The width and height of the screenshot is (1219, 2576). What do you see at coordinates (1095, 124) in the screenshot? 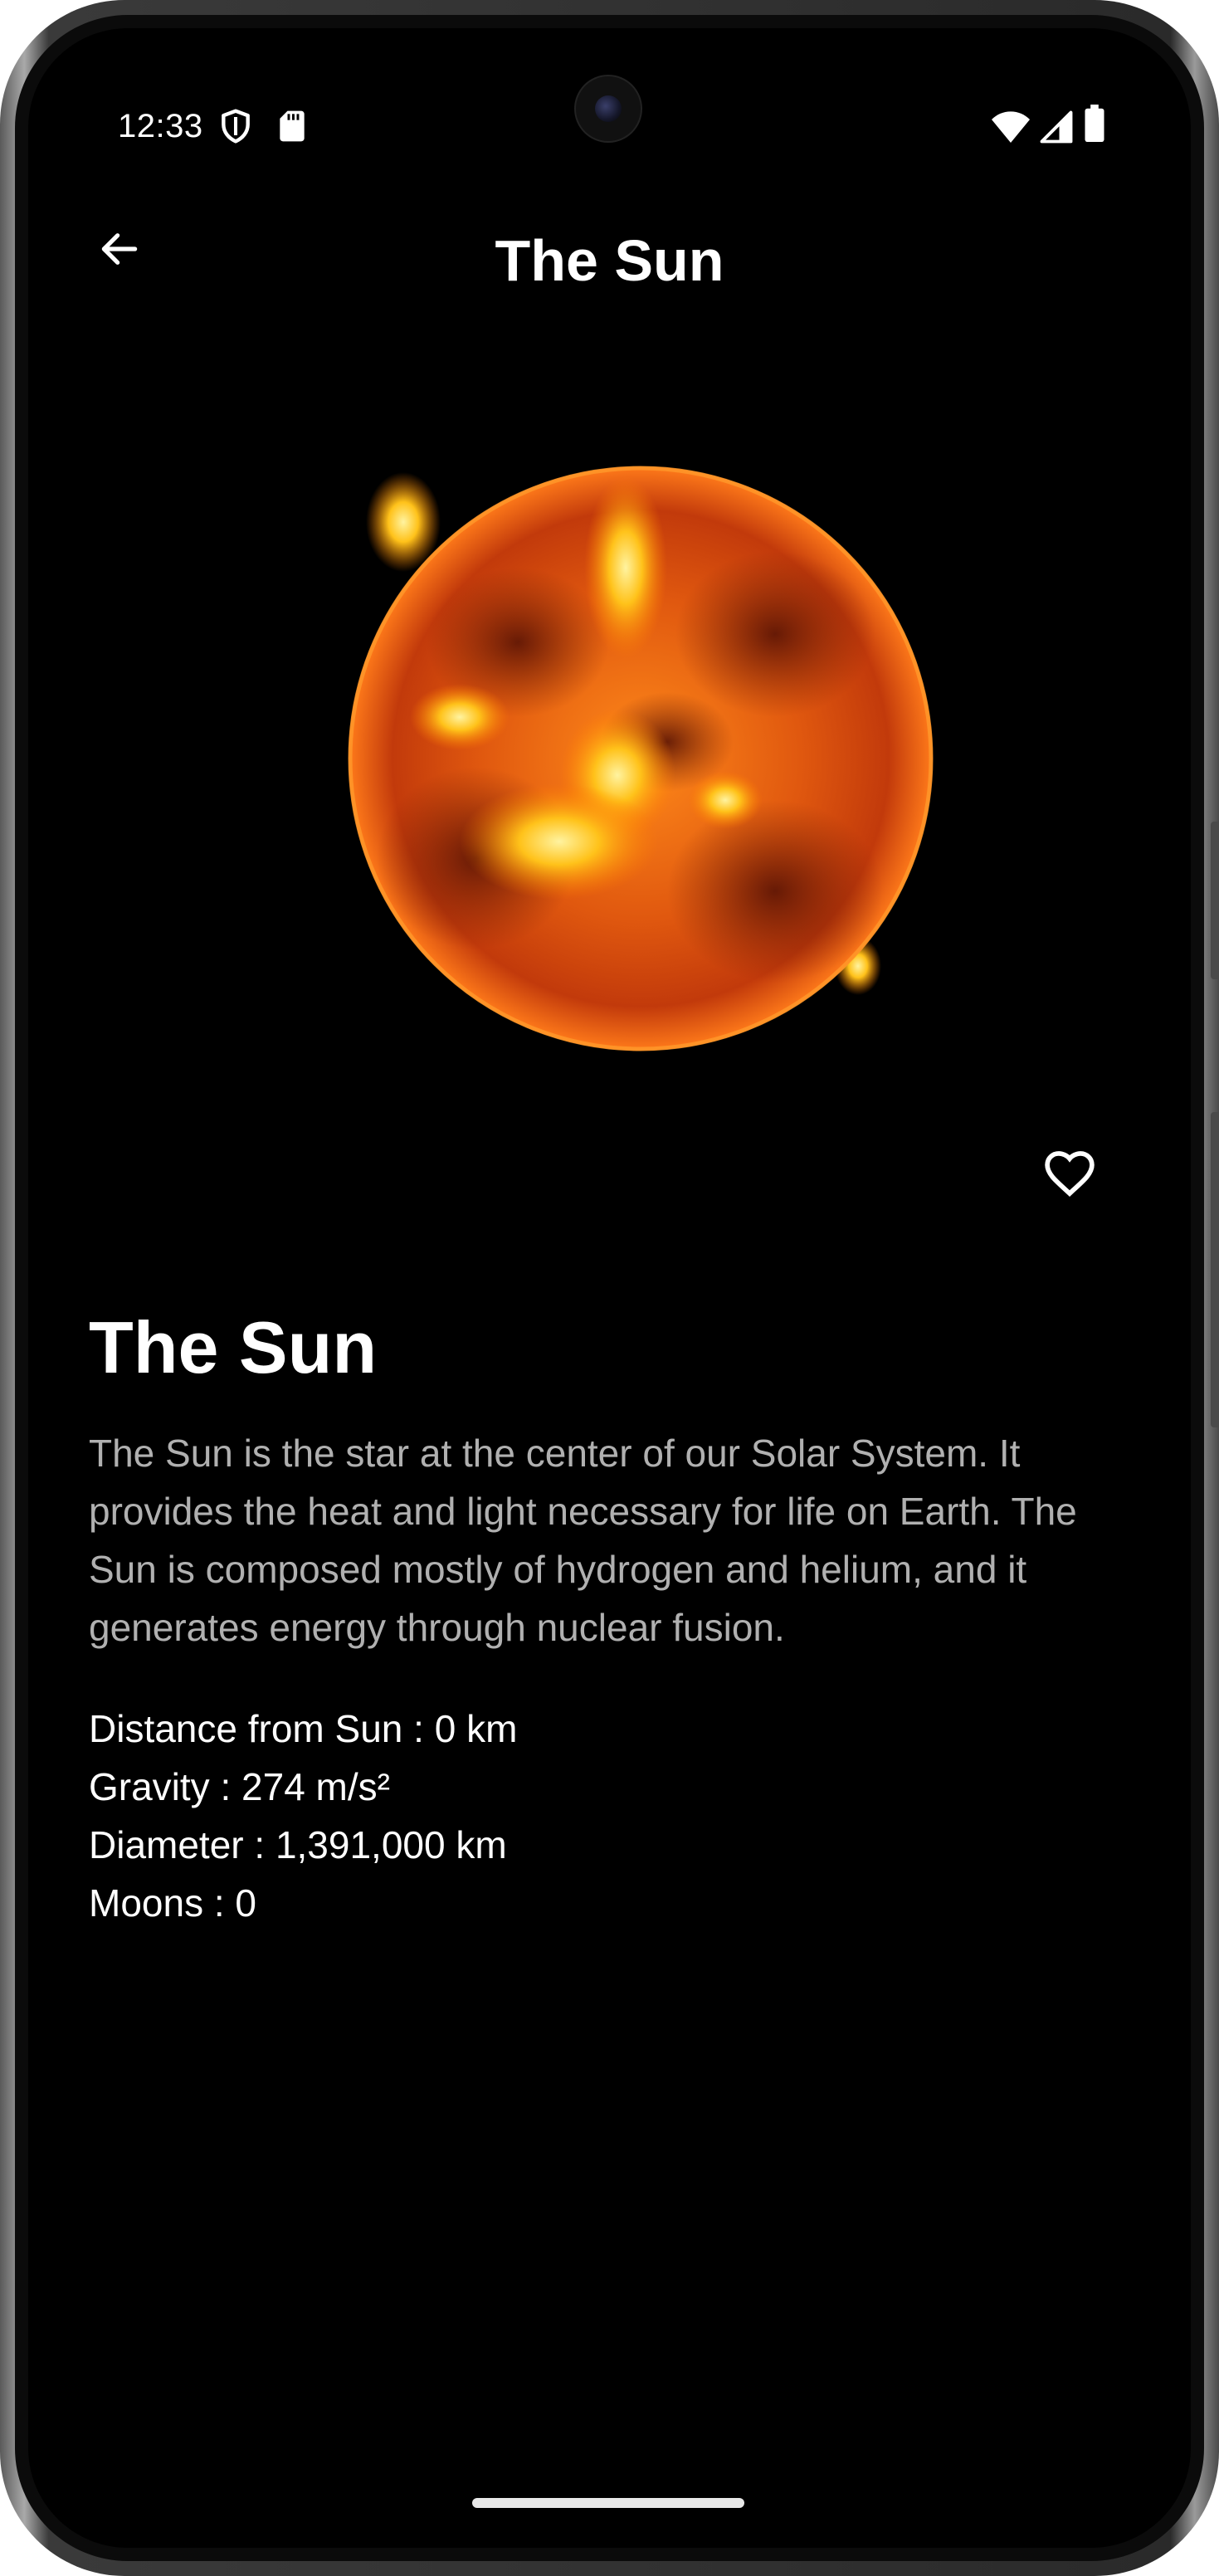
I see `battery-icon` at bounding box center [1095, 124].